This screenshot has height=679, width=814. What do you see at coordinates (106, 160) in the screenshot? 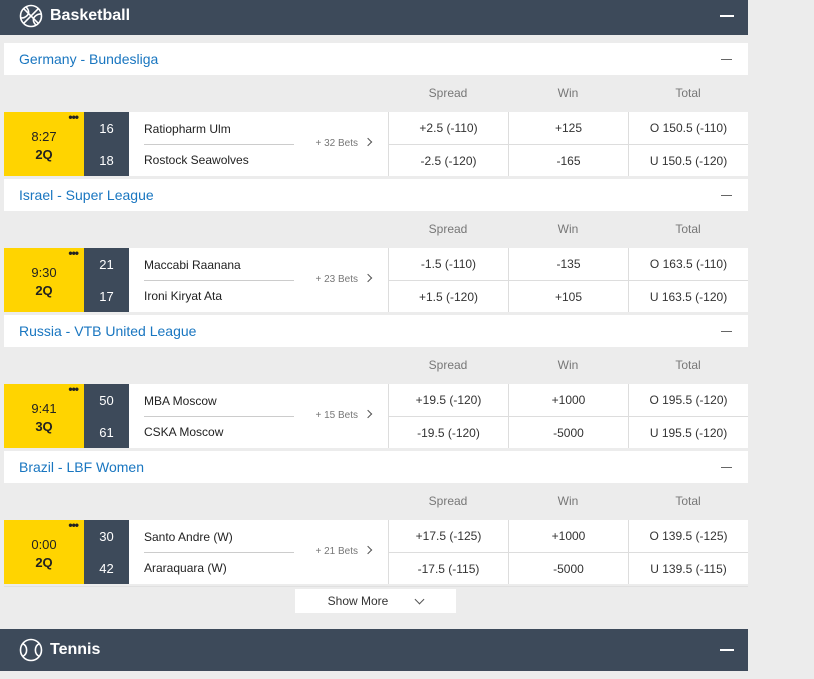
I see `away-score: 18` at bounding box center [106, 160].